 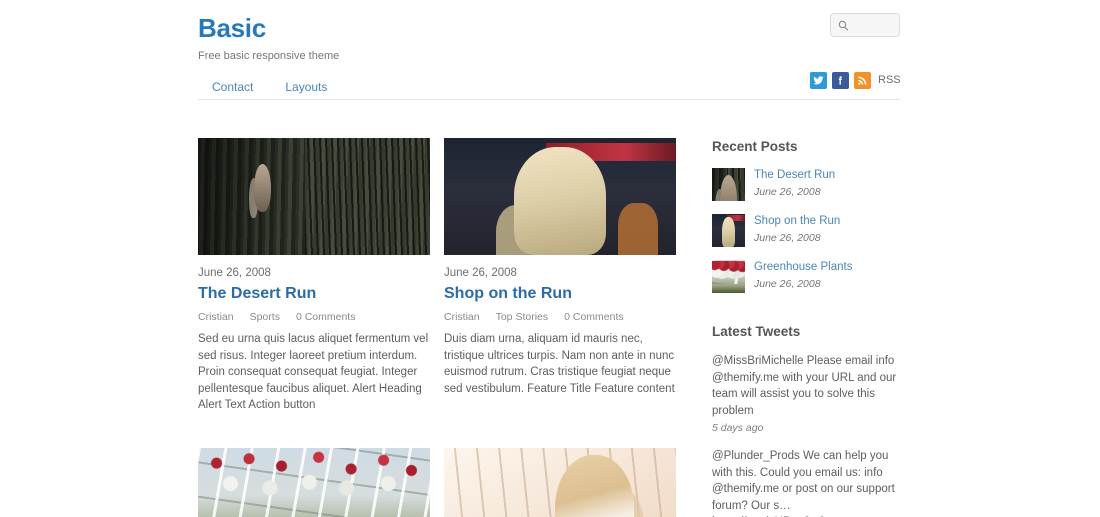 What do you see at coordinates (560, 294) in the screenshot?
I see `post-title: Shop on the Run` at bounding box center [560, 294].